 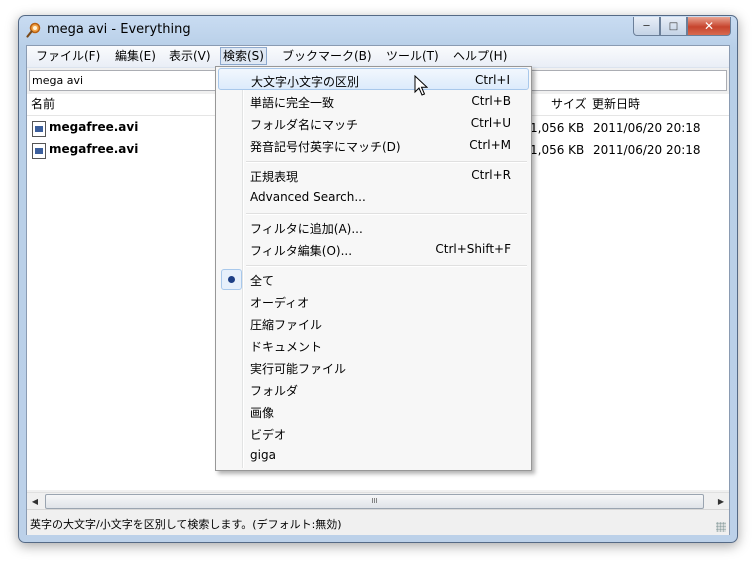 What do you see at coordinates (492, 80) in the screenshot?
I see `menu-item-shortcut: Ctrl+I` at bounding box center [492, 80].